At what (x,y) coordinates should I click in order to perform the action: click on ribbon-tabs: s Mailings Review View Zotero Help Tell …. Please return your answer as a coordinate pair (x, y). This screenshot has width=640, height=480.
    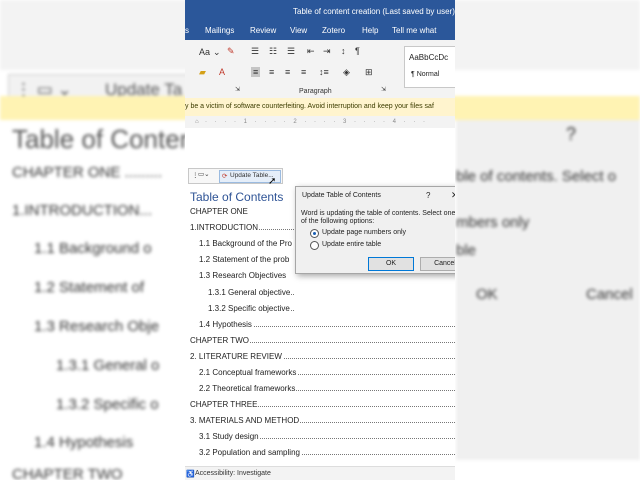
    Looking at the image, I should click on (320, 31).